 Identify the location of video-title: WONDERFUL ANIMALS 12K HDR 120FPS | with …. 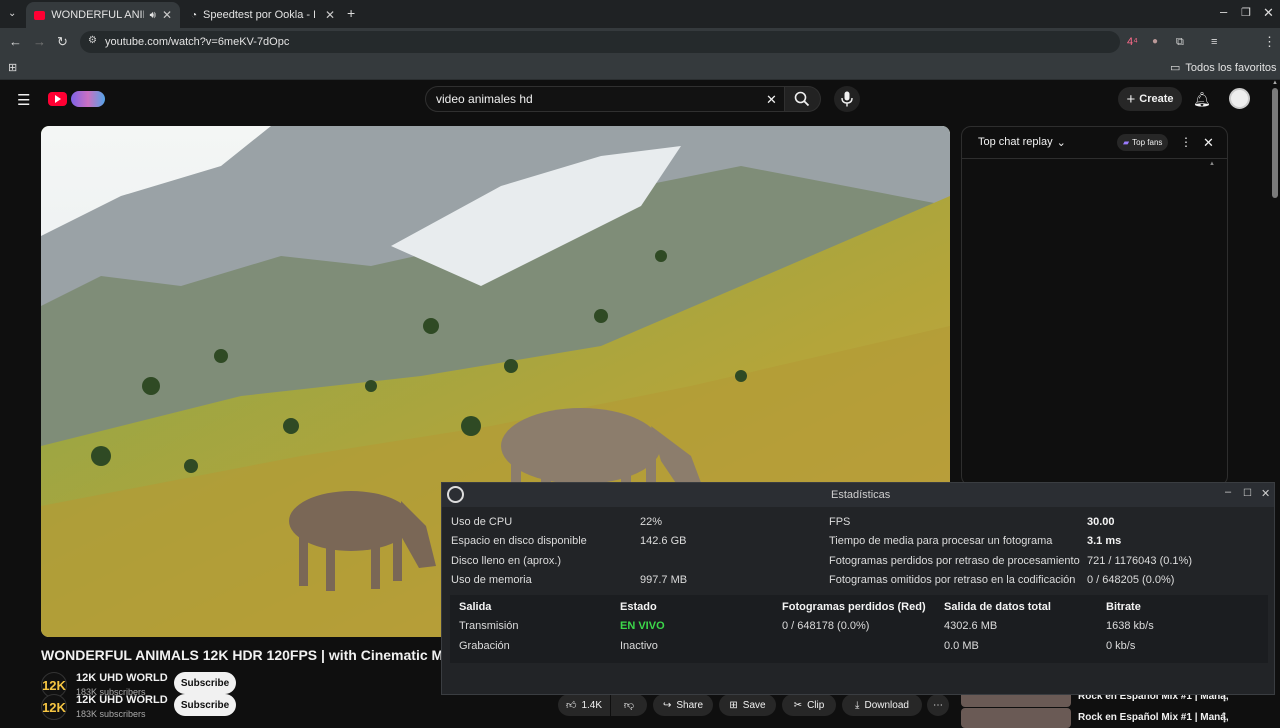
(241, 655).